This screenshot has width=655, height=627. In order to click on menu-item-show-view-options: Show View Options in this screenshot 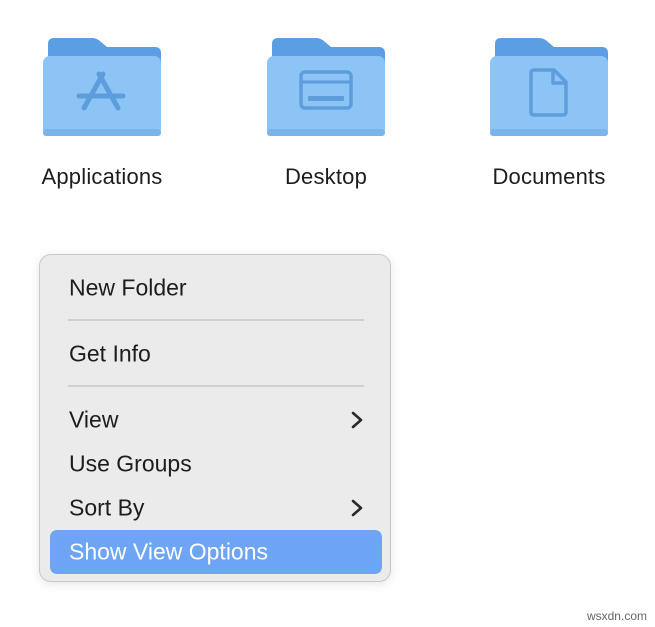, I will do `click(216, 552)`.